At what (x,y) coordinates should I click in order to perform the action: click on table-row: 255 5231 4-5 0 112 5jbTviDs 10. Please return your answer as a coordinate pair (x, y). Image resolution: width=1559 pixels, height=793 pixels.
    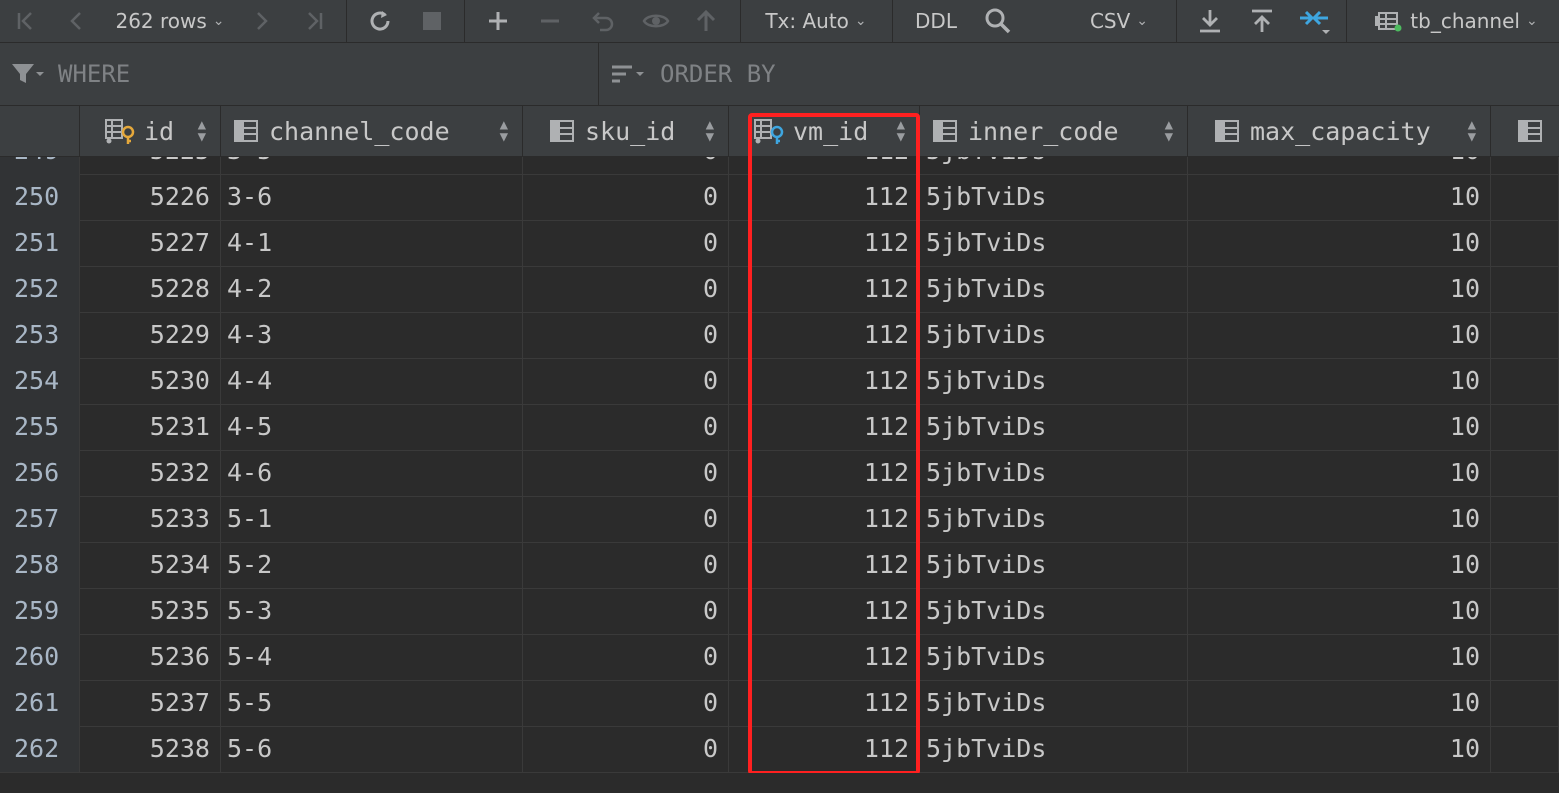
    Looking at the image, I should click on (779, 427).